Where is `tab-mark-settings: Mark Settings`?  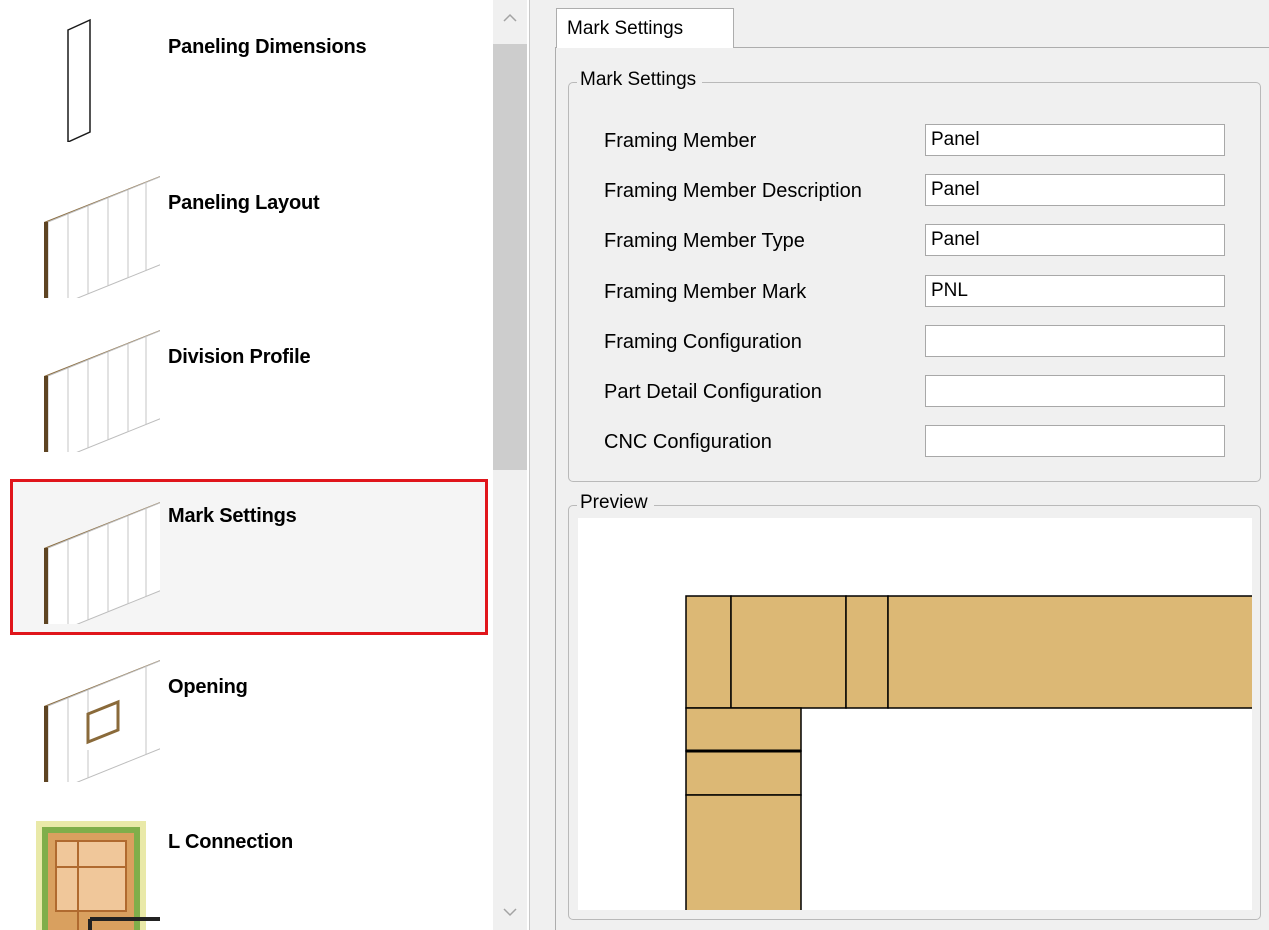 tab-mark-settings: Mark Settings is located at coordinates (645, 28).